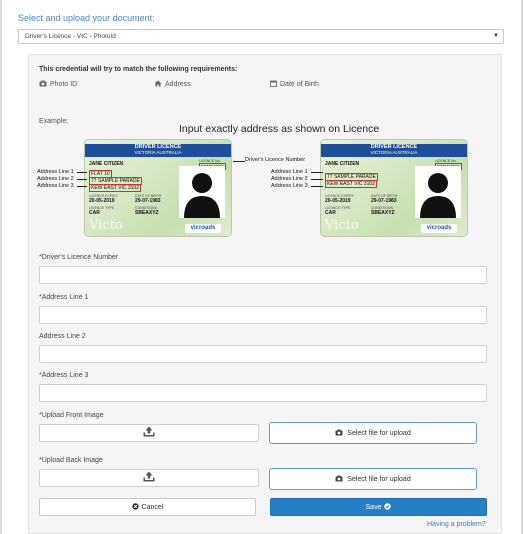 The width and height of the screenshot is (523, 534). Describe the element at coordinates (71, 415) in the screenshot. I see `upload-front-label: *Upload Front Image` at that location.